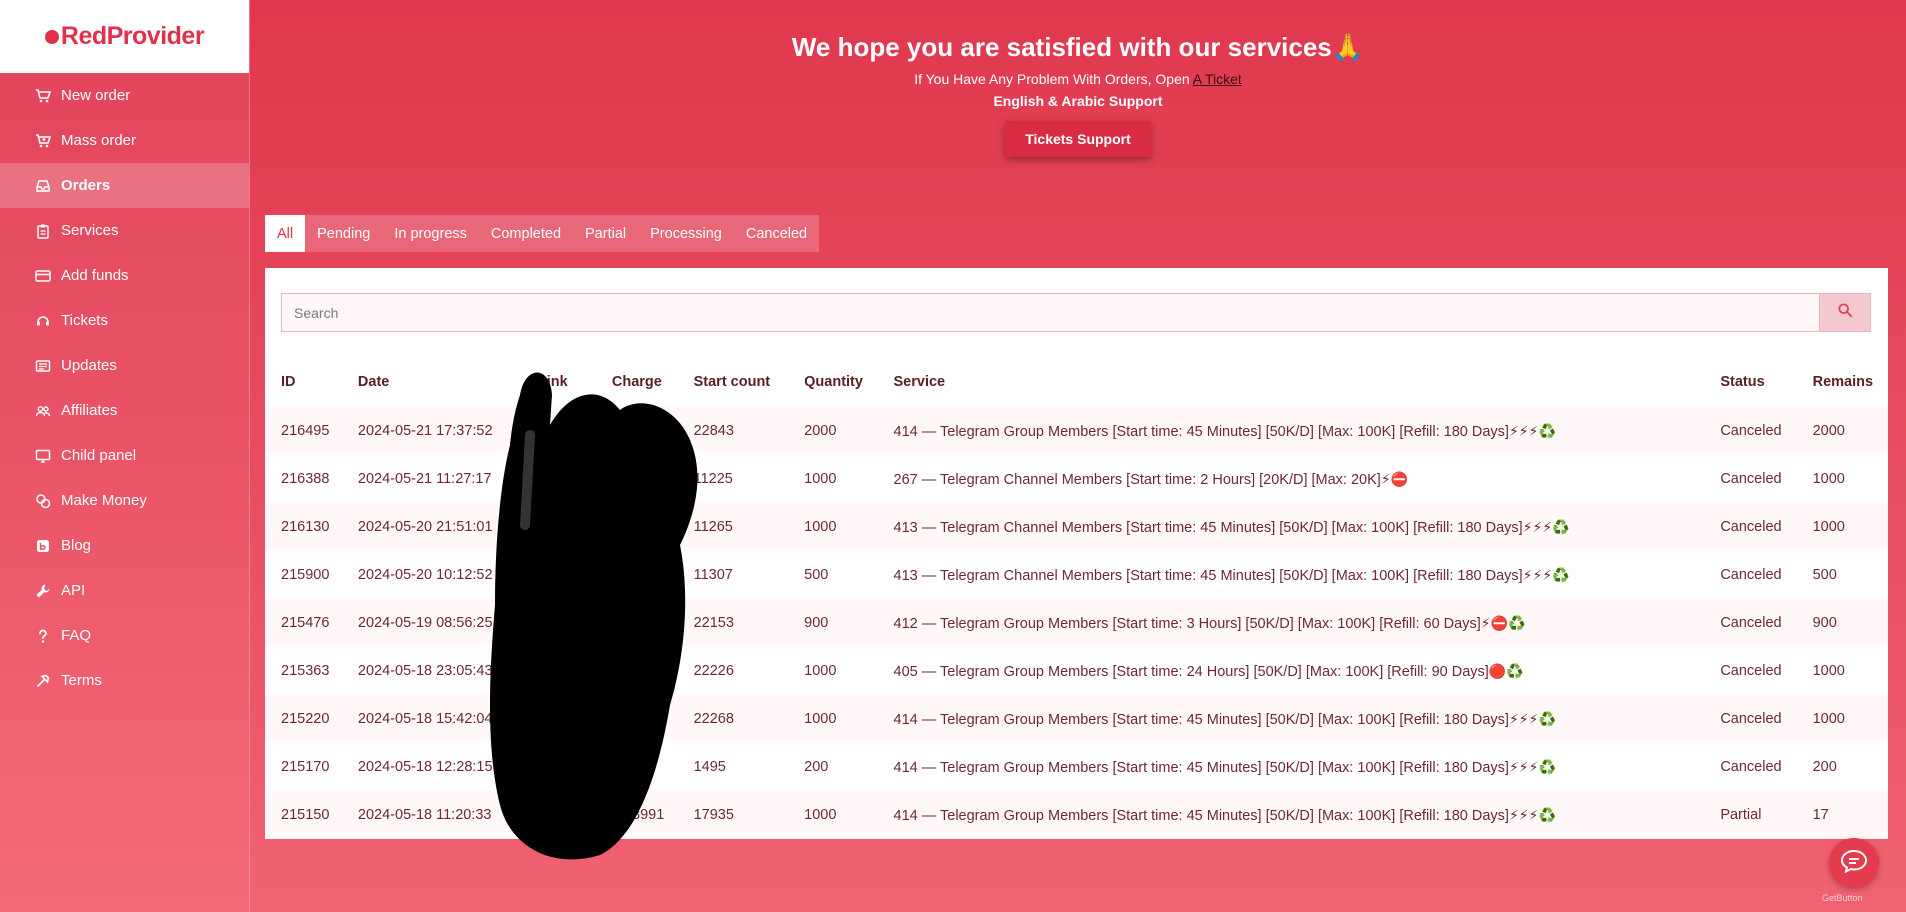  I want to click on sidebar-item-updates: Updates, so click(124, 365).